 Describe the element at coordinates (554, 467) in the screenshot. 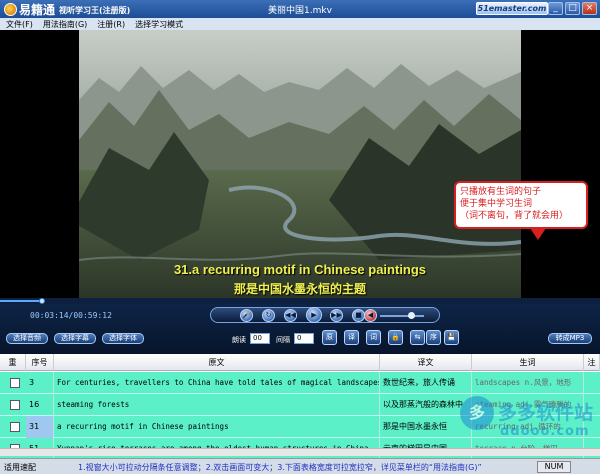

I see `num-lock-indicator: NUM` at that location.